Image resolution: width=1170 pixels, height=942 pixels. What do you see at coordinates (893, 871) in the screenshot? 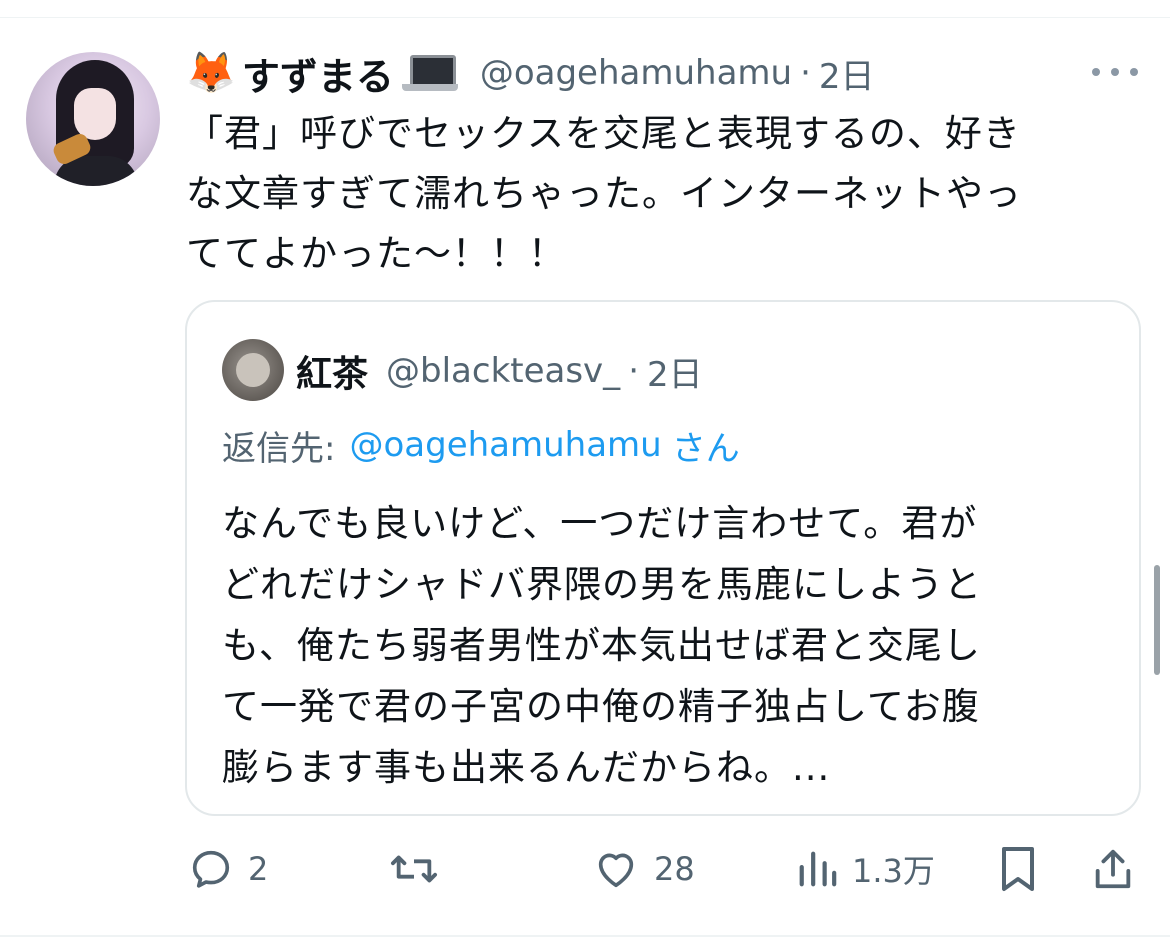
I see `views-count: 1.3万` at bounding box center [893, 871].